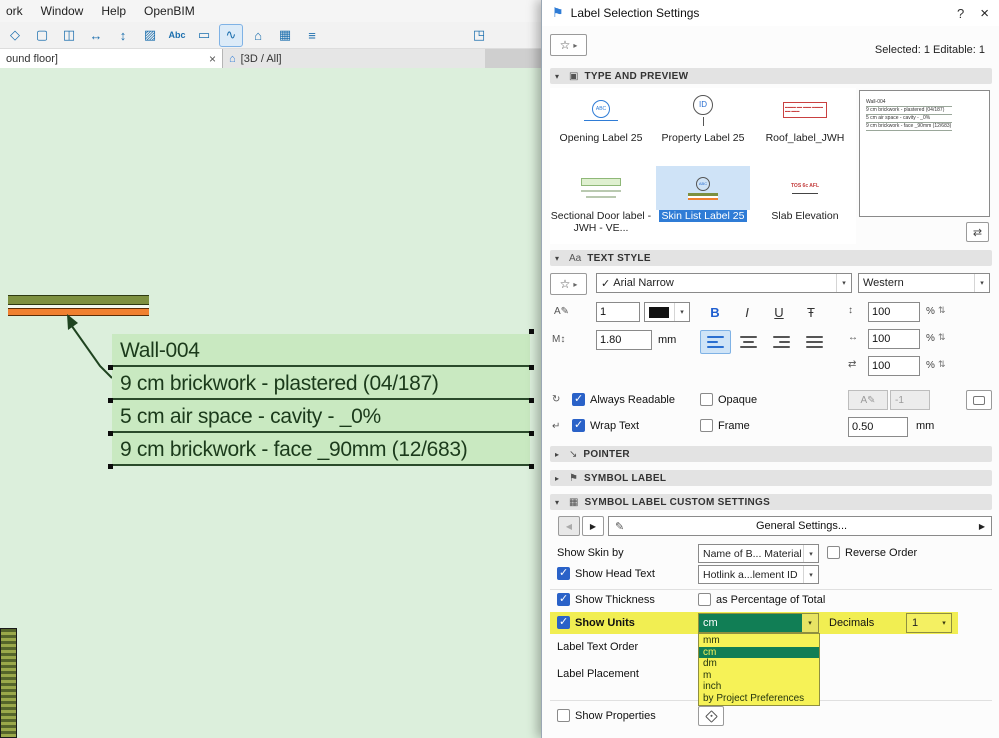 This screenshot has height=738, width=999. Describe the element at coordinates (212, 59) in the screenshot. I see `close-tab-icon: ×` at that location.